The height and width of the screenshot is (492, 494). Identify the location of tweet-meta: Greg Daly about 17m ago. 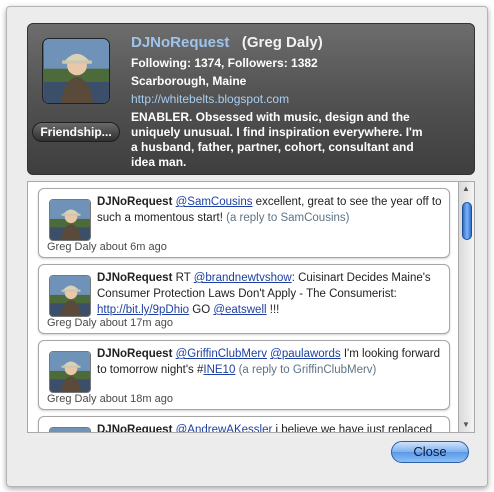
(110, 323).